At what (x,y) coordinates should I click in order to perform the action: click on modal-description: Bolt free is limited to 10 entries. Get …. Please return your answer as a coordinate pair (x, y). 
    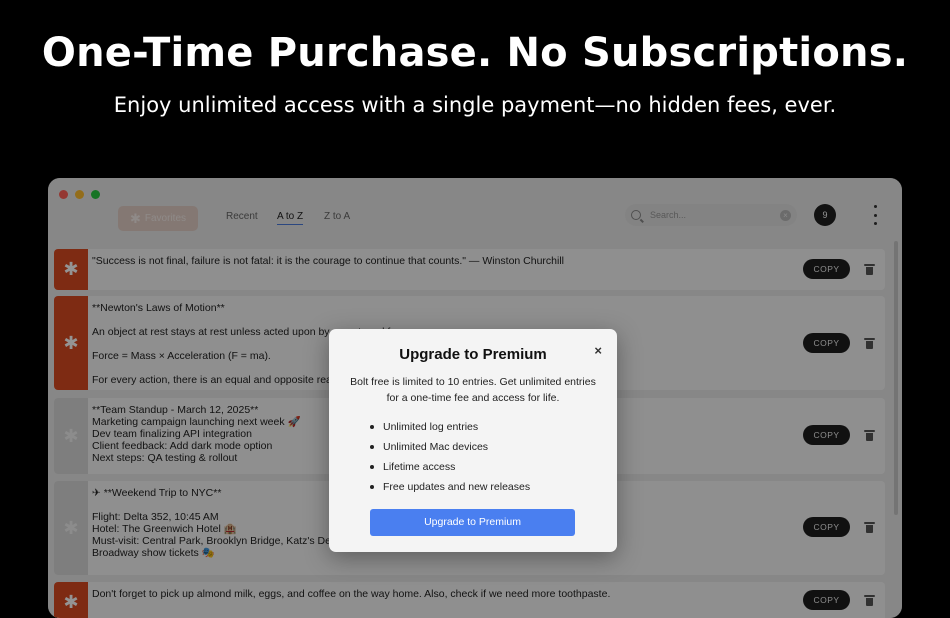
    Looking at the image, I should click on (473, 390).